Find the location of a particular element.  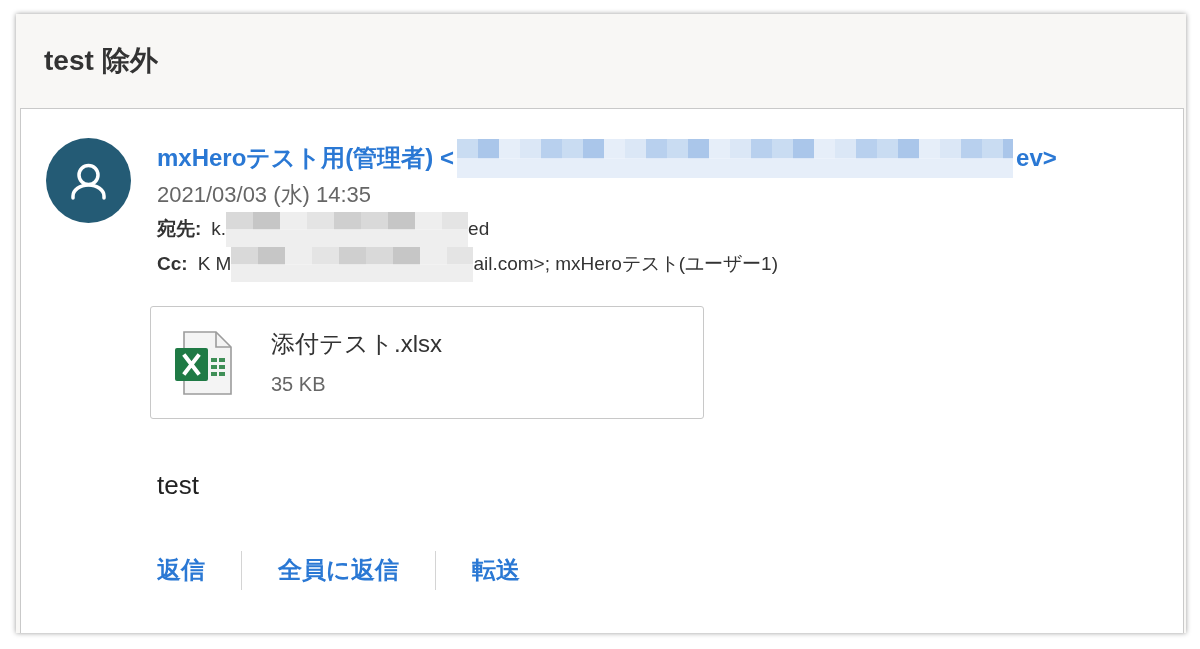

recipient-text: ed is located at coordinates (479, 229).